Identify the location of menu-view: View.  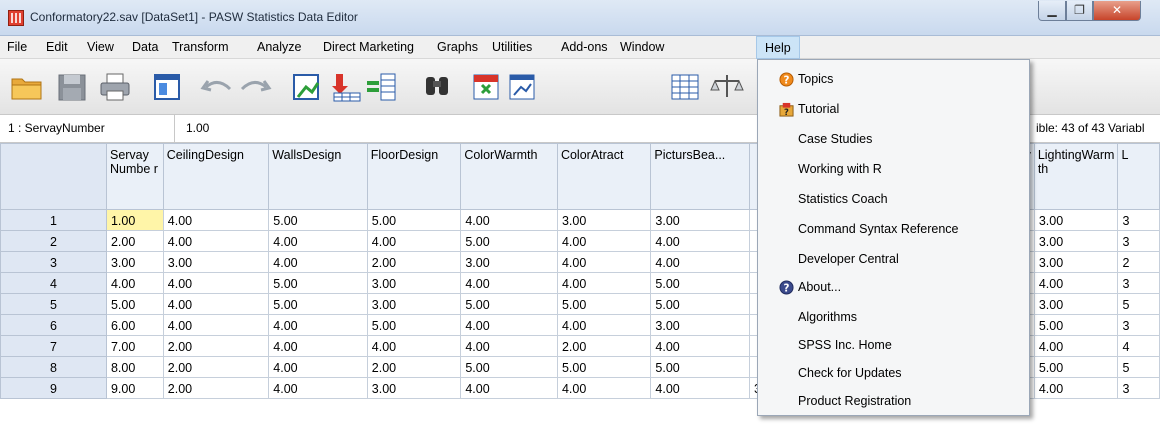
(100, 47).